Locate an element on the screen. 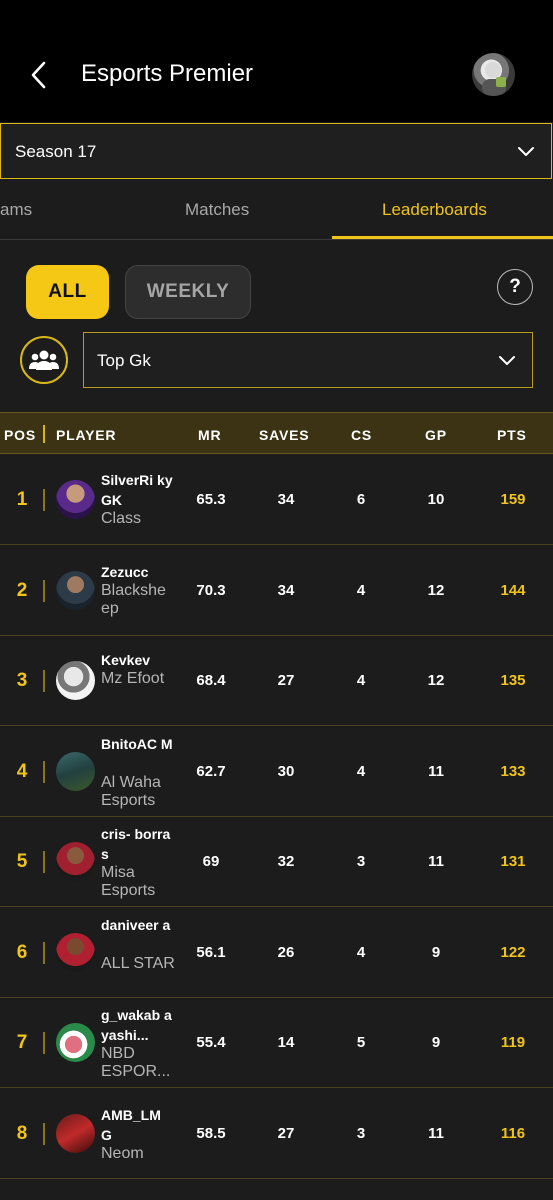 The height and width of the screenshot is (1200, 553). chevron-down-icon is located at coordinates (526, 151).